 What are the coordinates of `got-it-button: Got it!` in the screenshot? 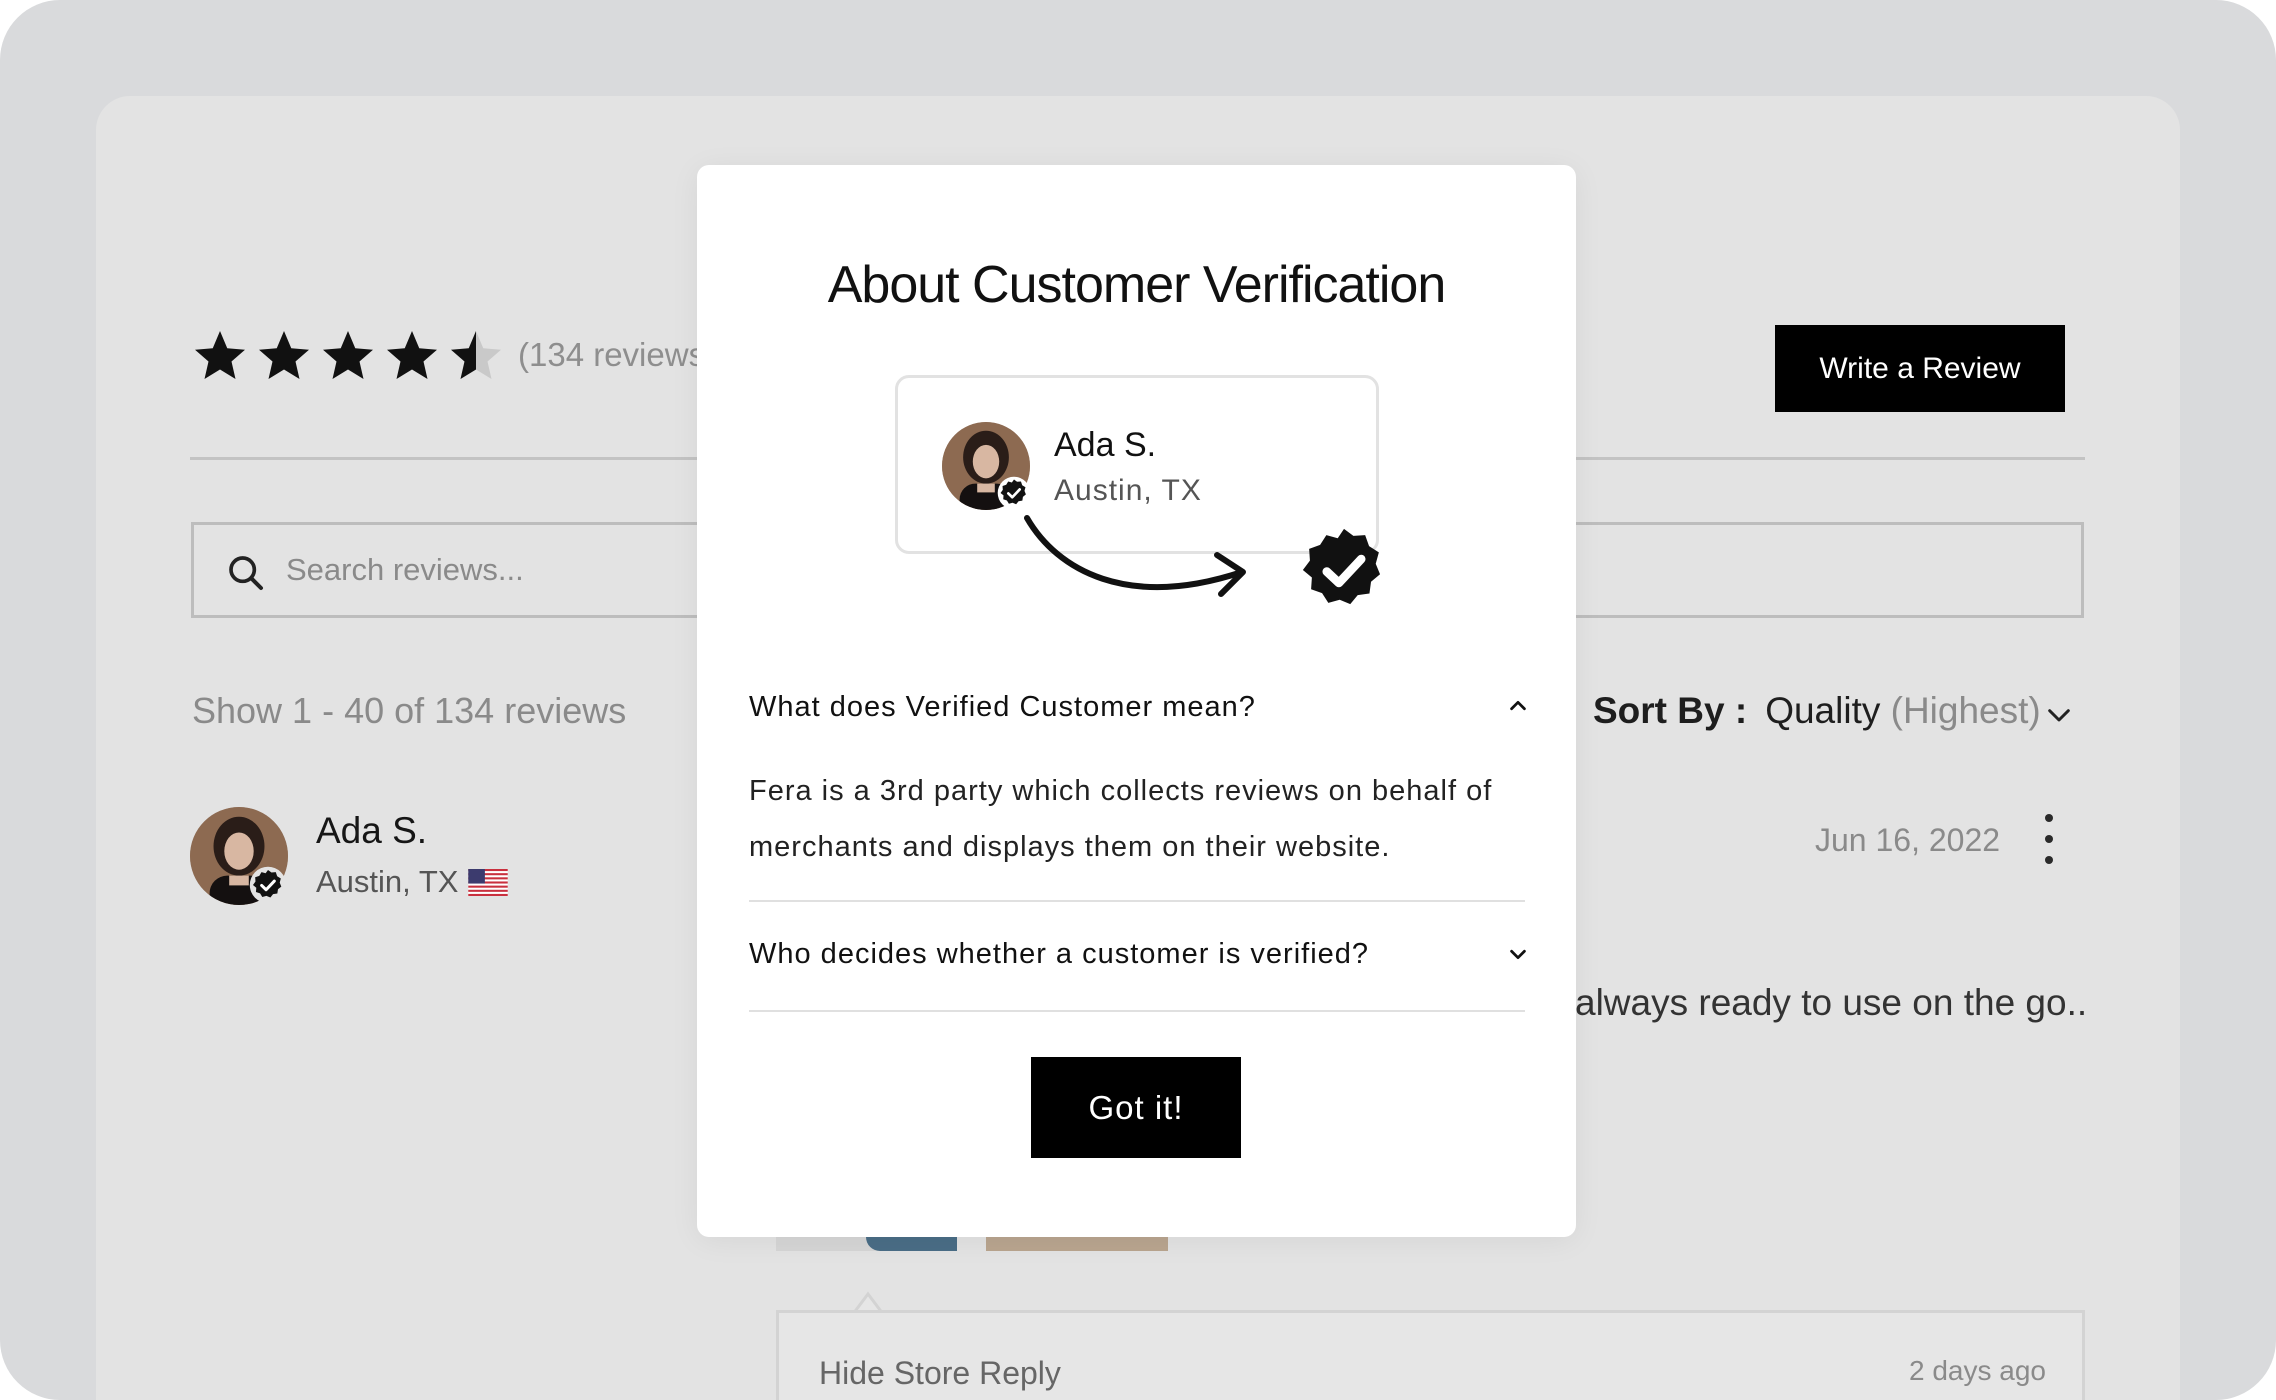 It's located at (1136, 1107).